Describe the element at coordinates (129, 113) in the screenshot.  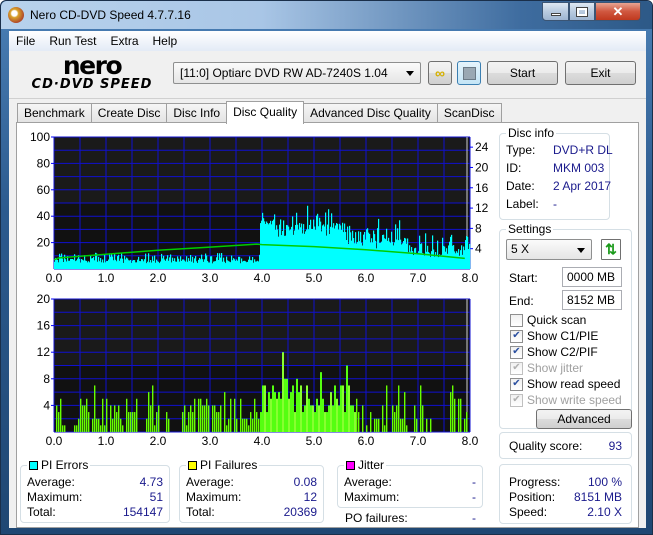
I see `tab-create-disc: Create Disc` at that location.